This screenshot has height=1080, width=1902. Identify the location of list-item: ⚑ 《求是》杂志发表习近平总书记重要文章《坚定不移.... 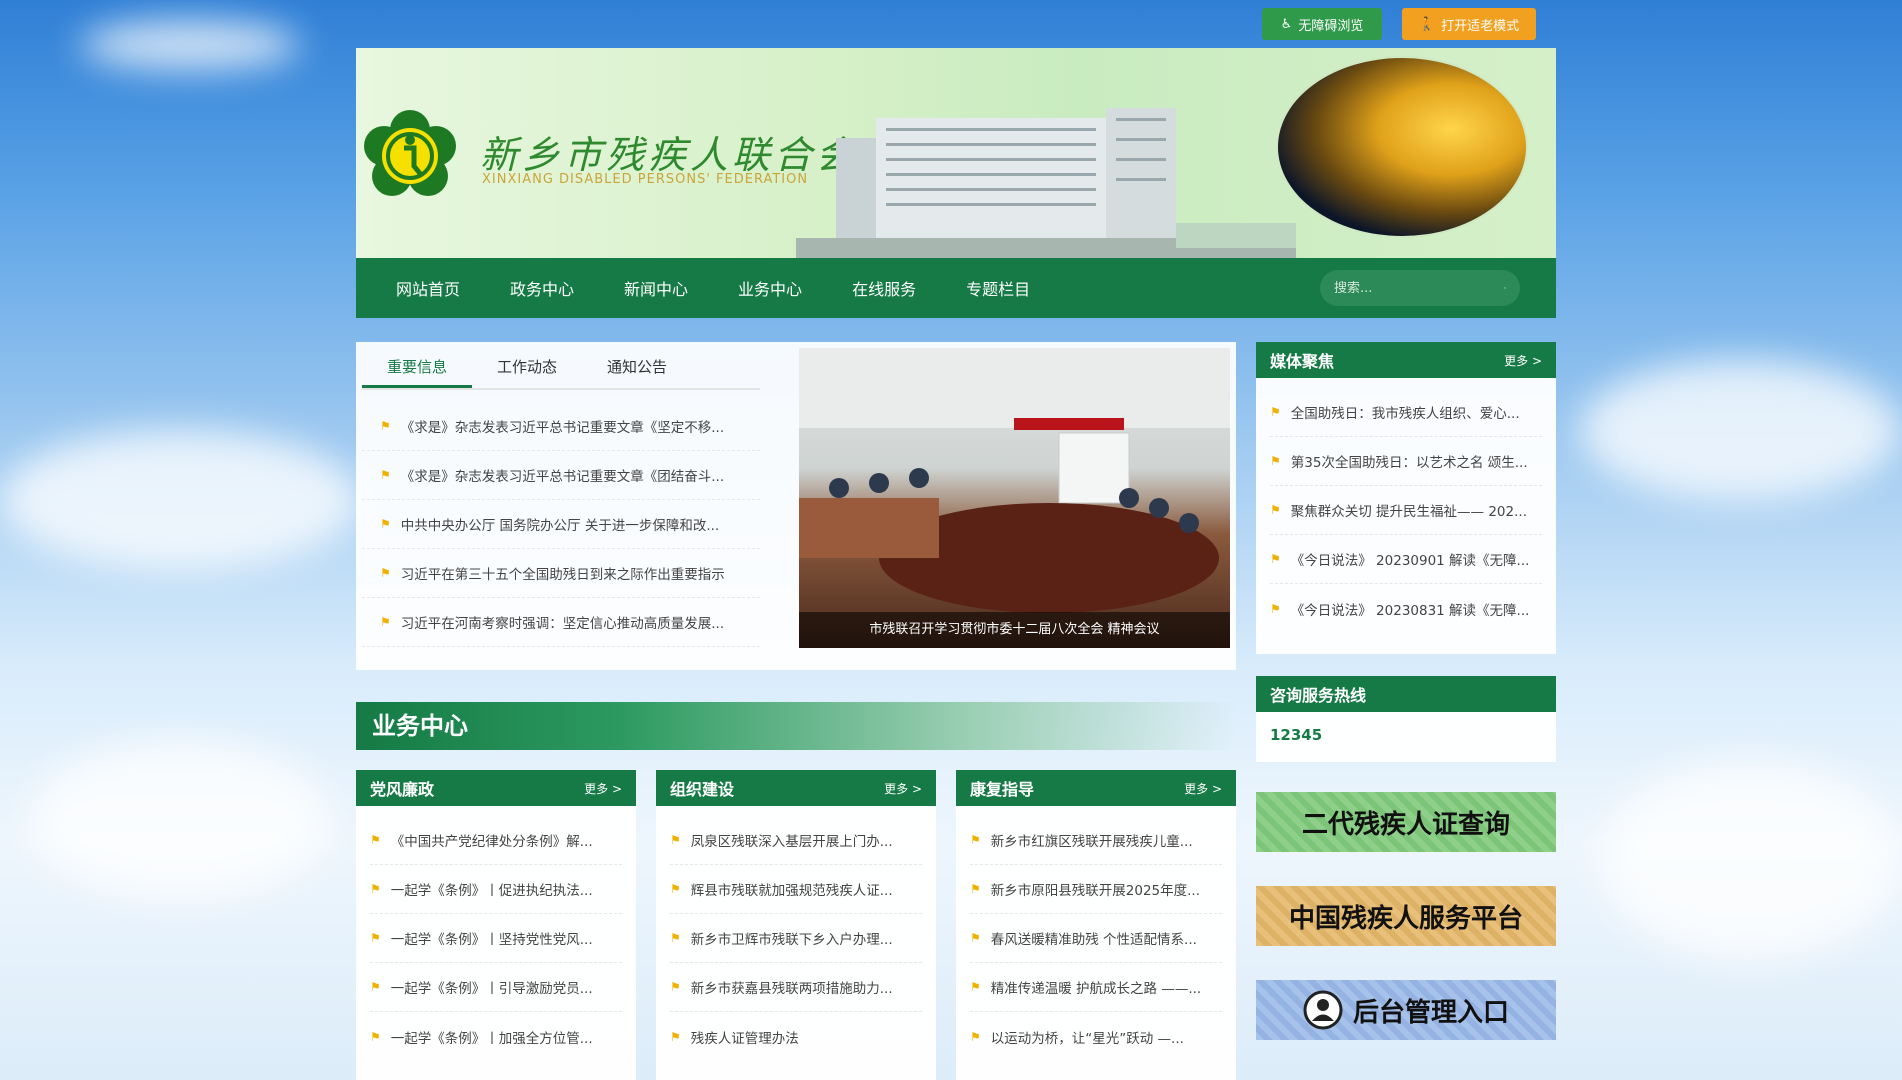
(561, 426).